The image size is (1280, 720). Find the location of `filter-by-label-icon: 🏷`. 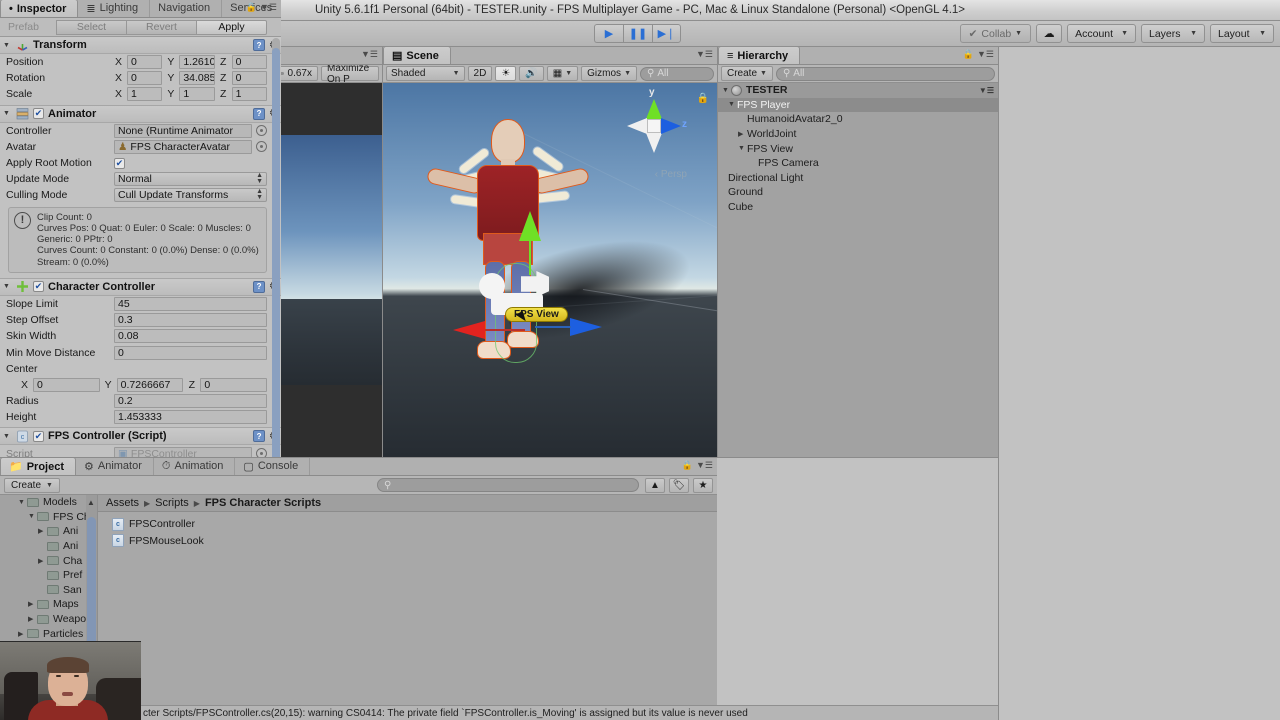

filter-by-label-icon: 🏷 is located at coordinates (679, 485).